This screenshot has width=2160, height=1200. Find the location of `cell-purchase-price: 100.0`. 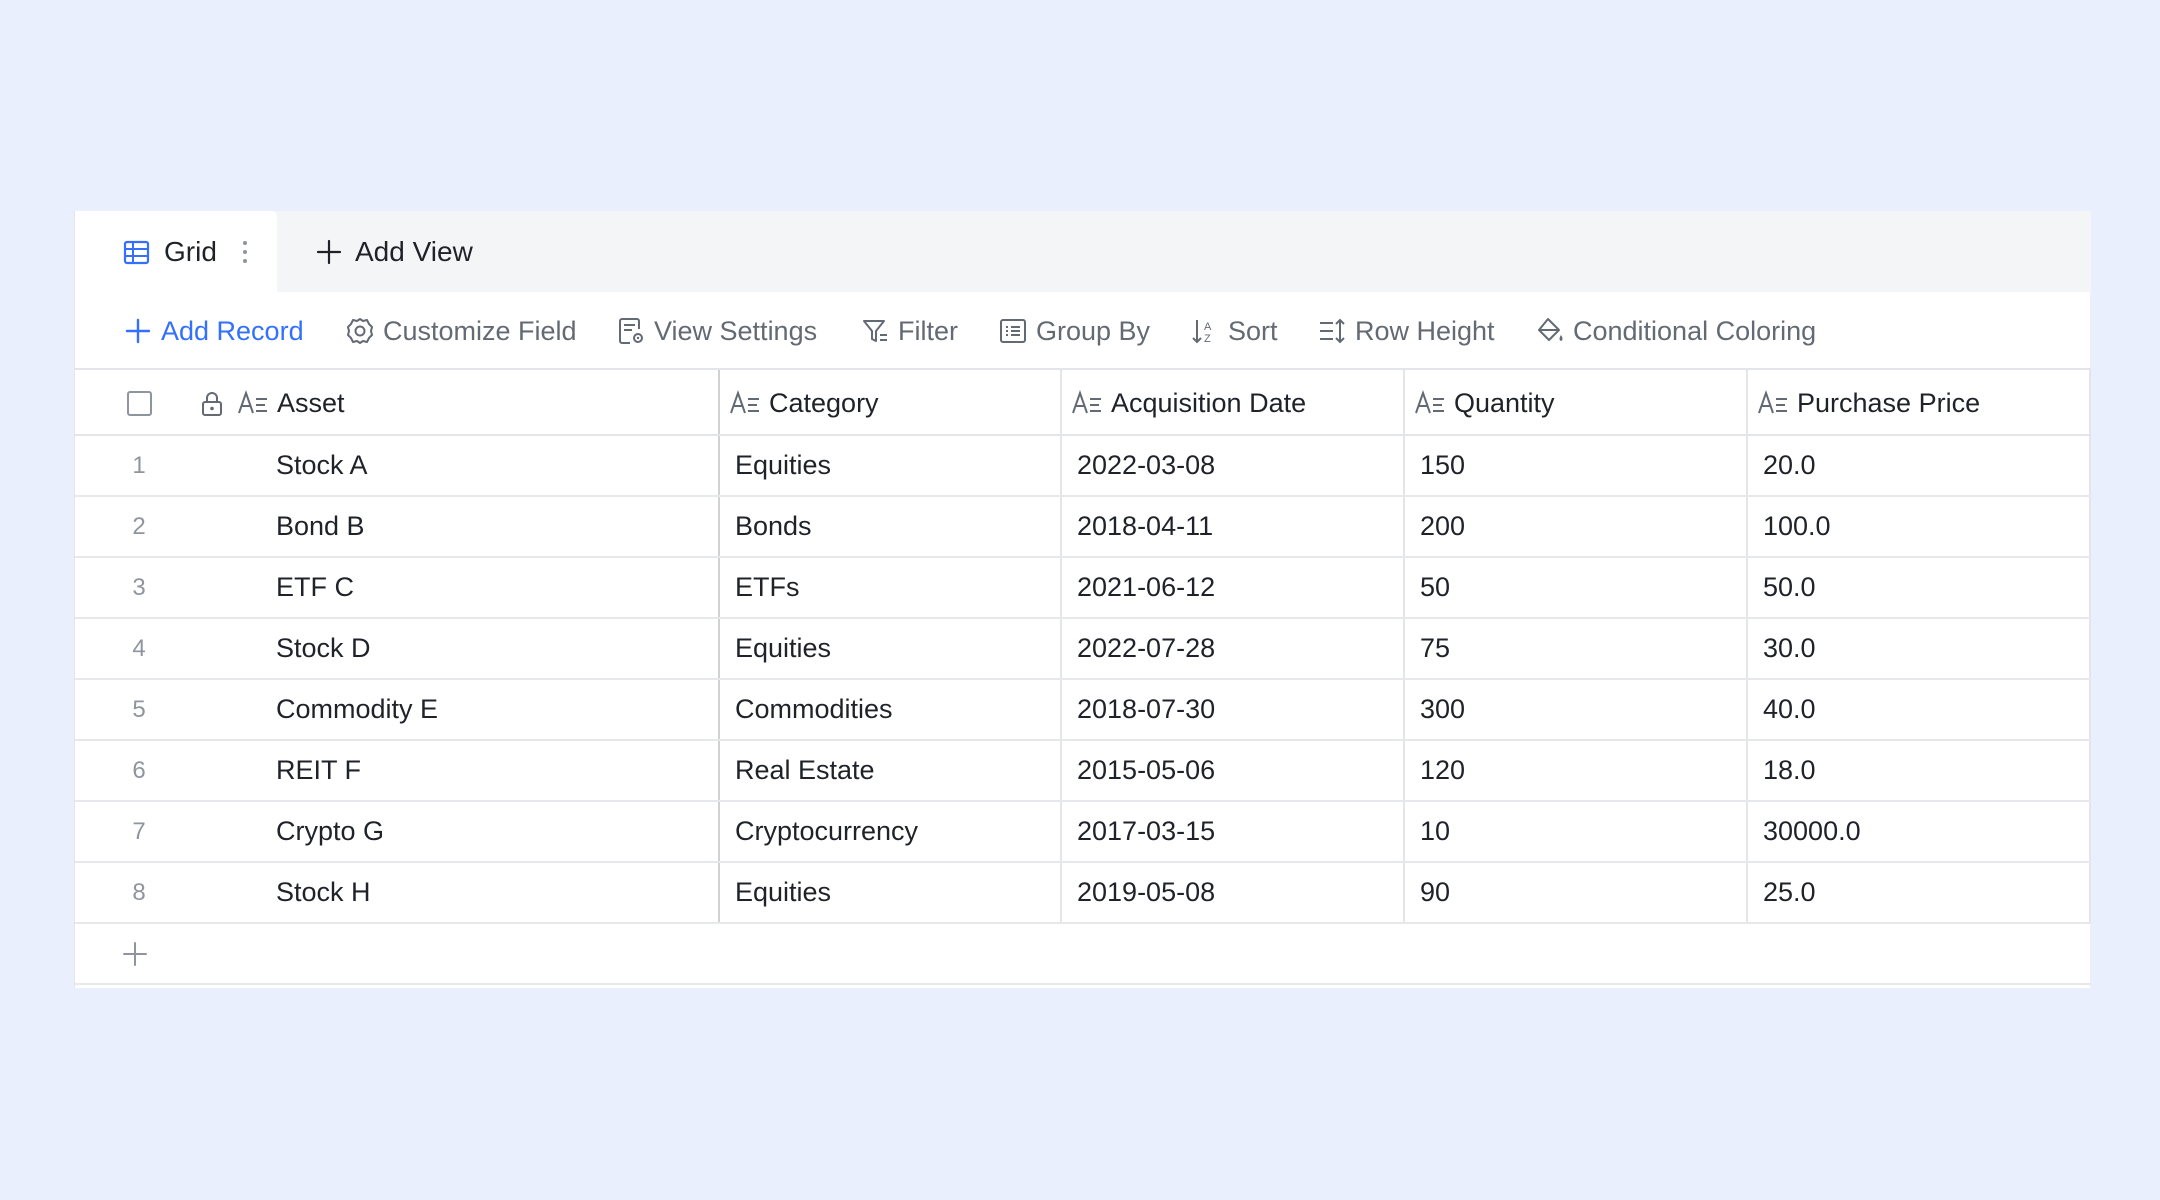

cell-purchase-price: 100.0 is located at coordinates (1797, 526).